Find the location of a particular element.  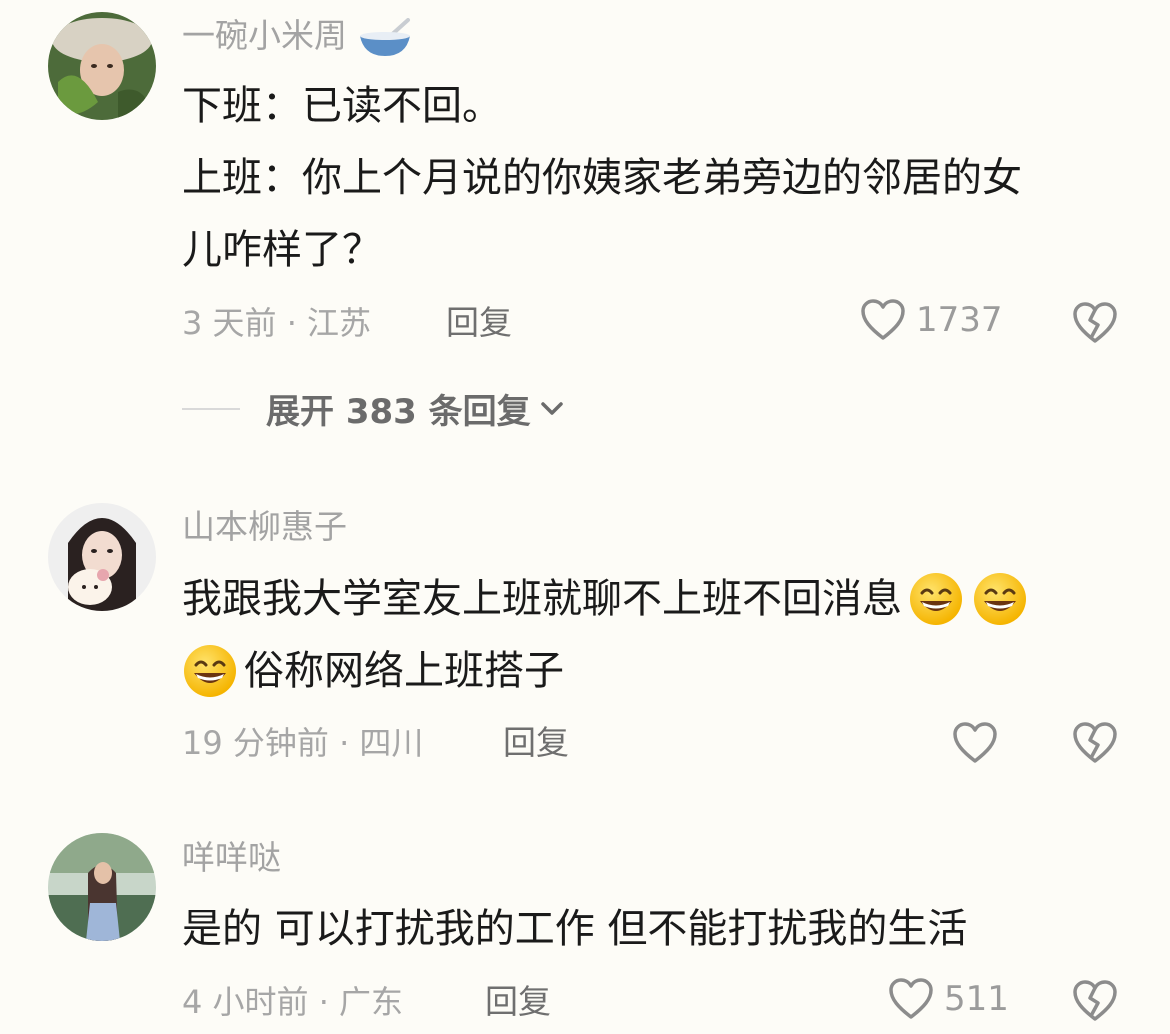

comment-line: 是的 可以打扰我的工作 但不能打扰我的生活 is located at coordinates (575, 929).